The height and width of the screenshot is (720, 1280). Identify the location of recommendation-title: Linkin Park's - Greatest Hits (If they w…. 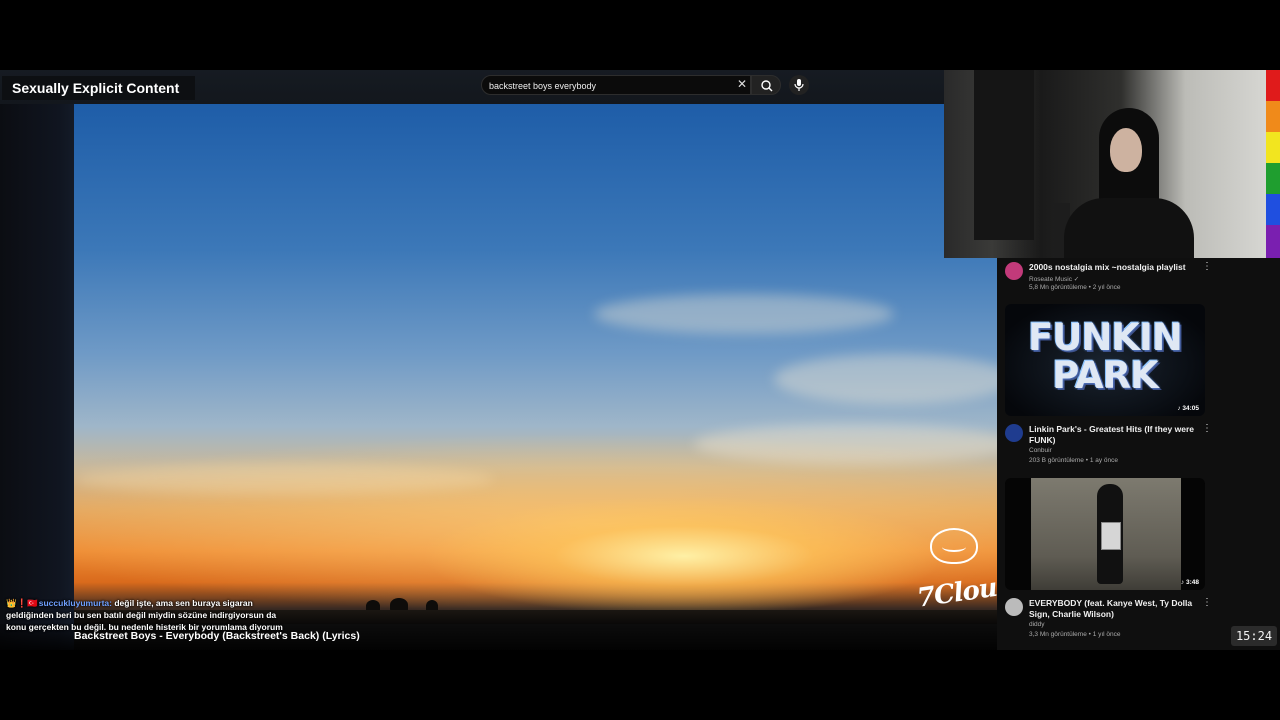
(1114, 435).